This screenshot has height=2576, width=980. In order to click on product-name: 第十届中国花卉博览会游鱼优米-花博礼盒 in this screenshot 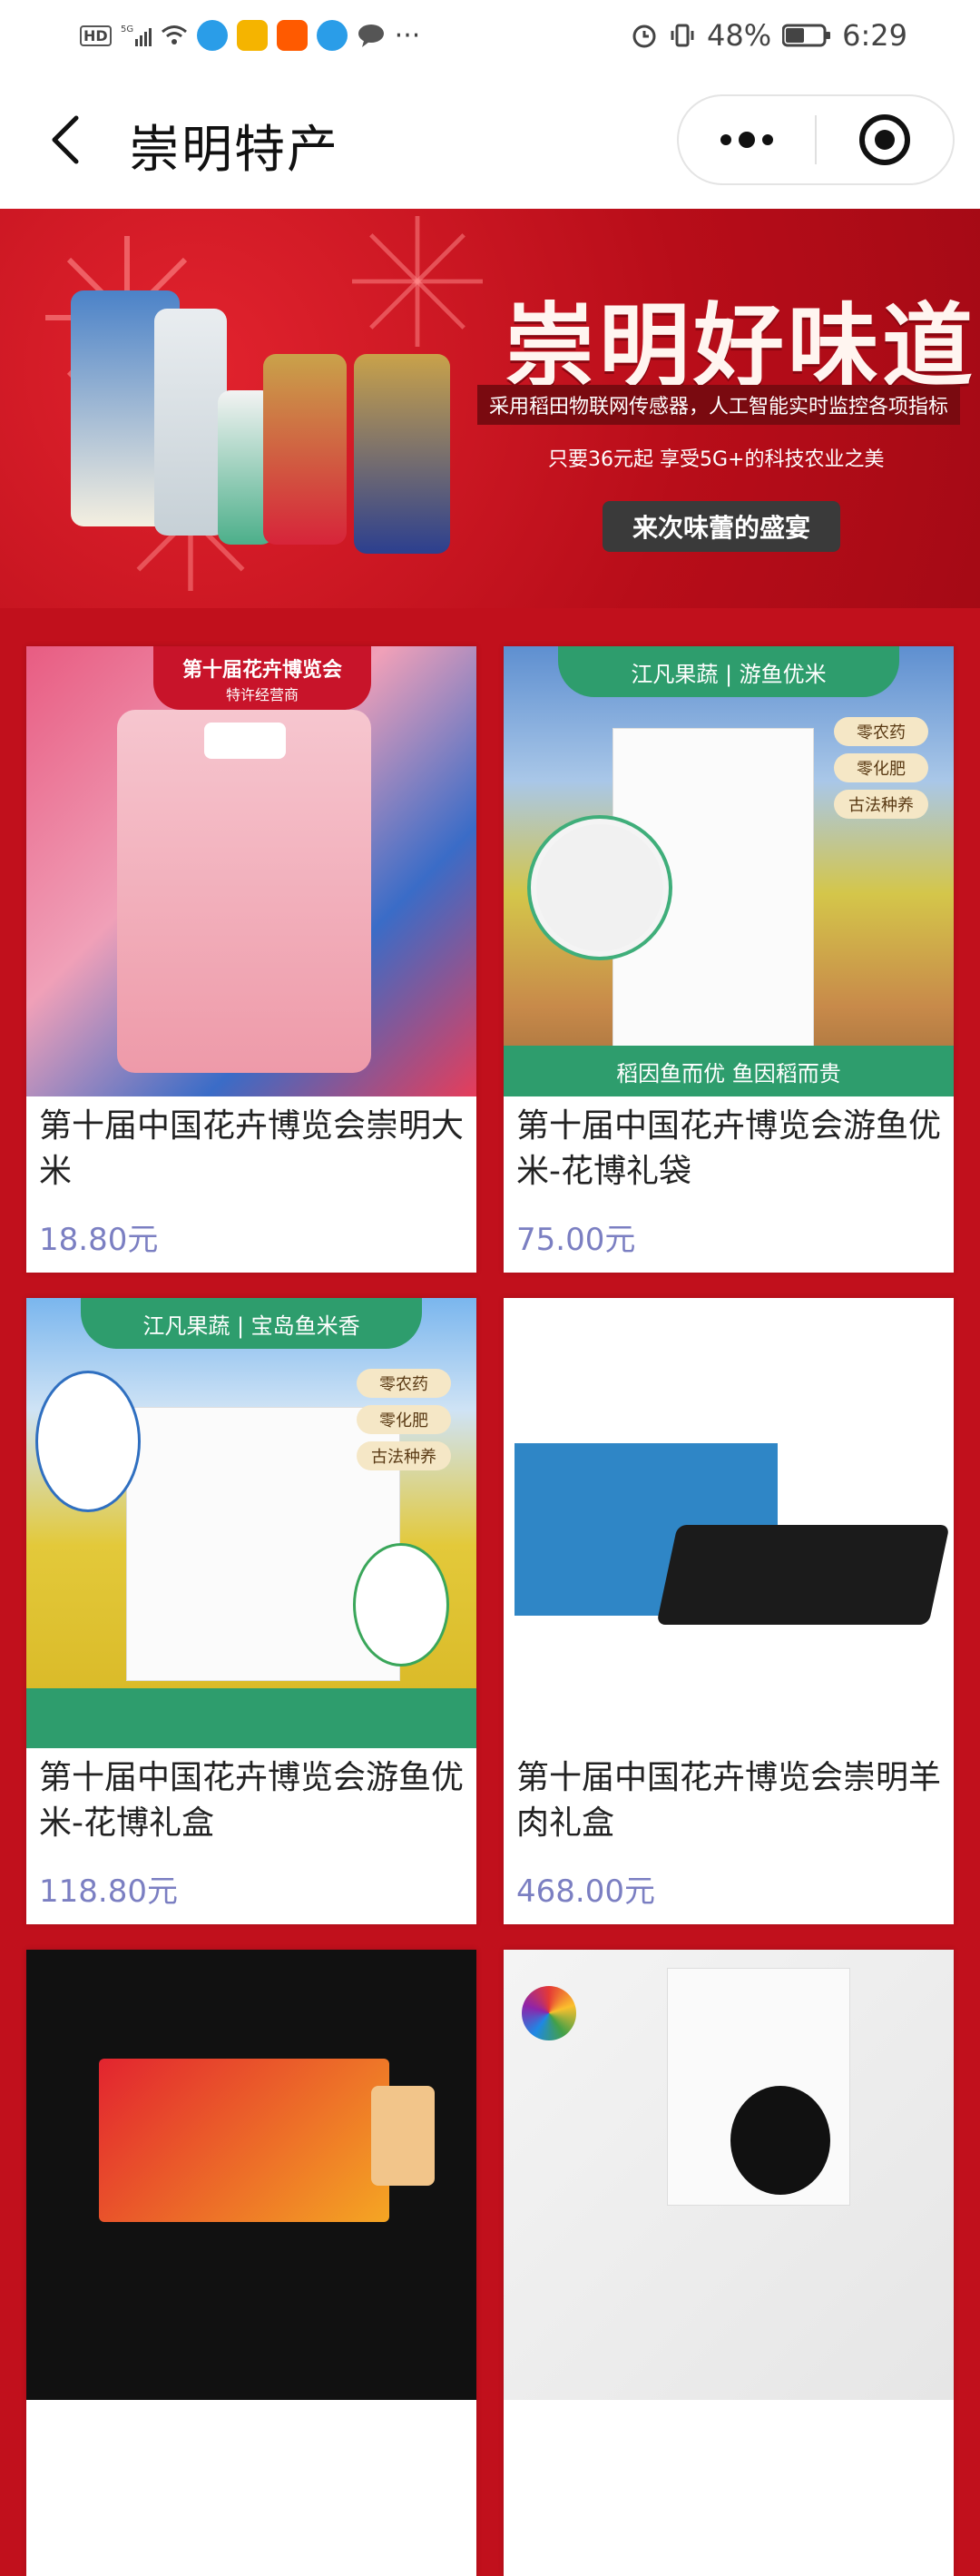, I will do `click(252, 1800)`.